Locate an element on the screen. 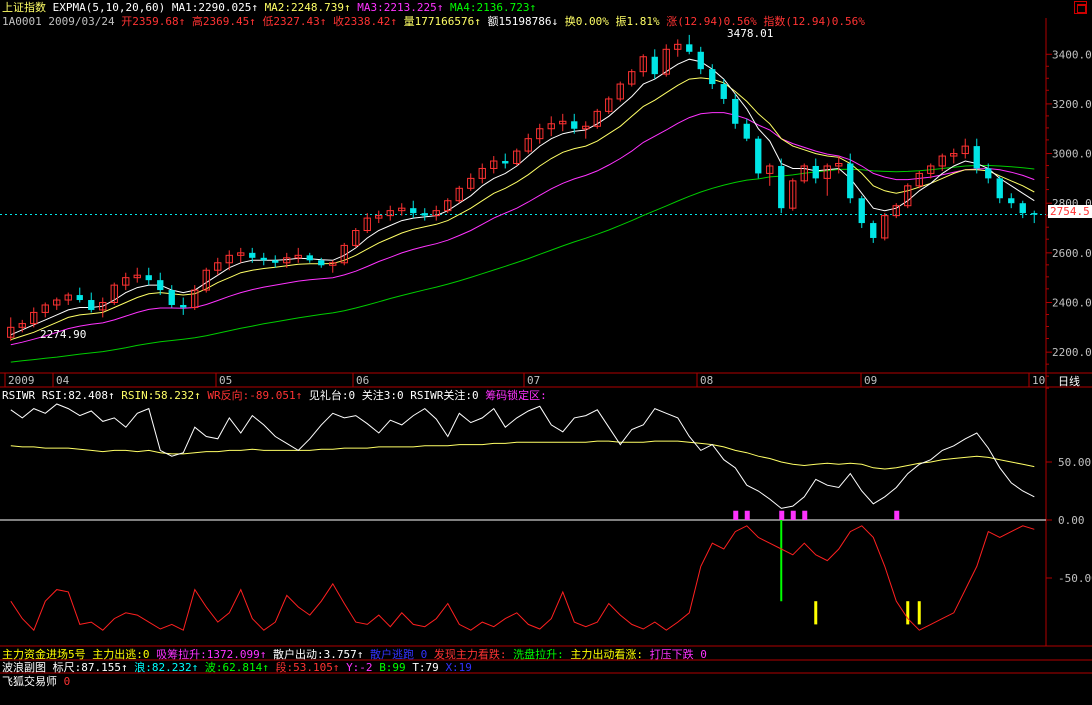 Image resolution: width=1092 pixels, height=705 pixels. index-name: 上证指数 is located at coordinates (24, 7).